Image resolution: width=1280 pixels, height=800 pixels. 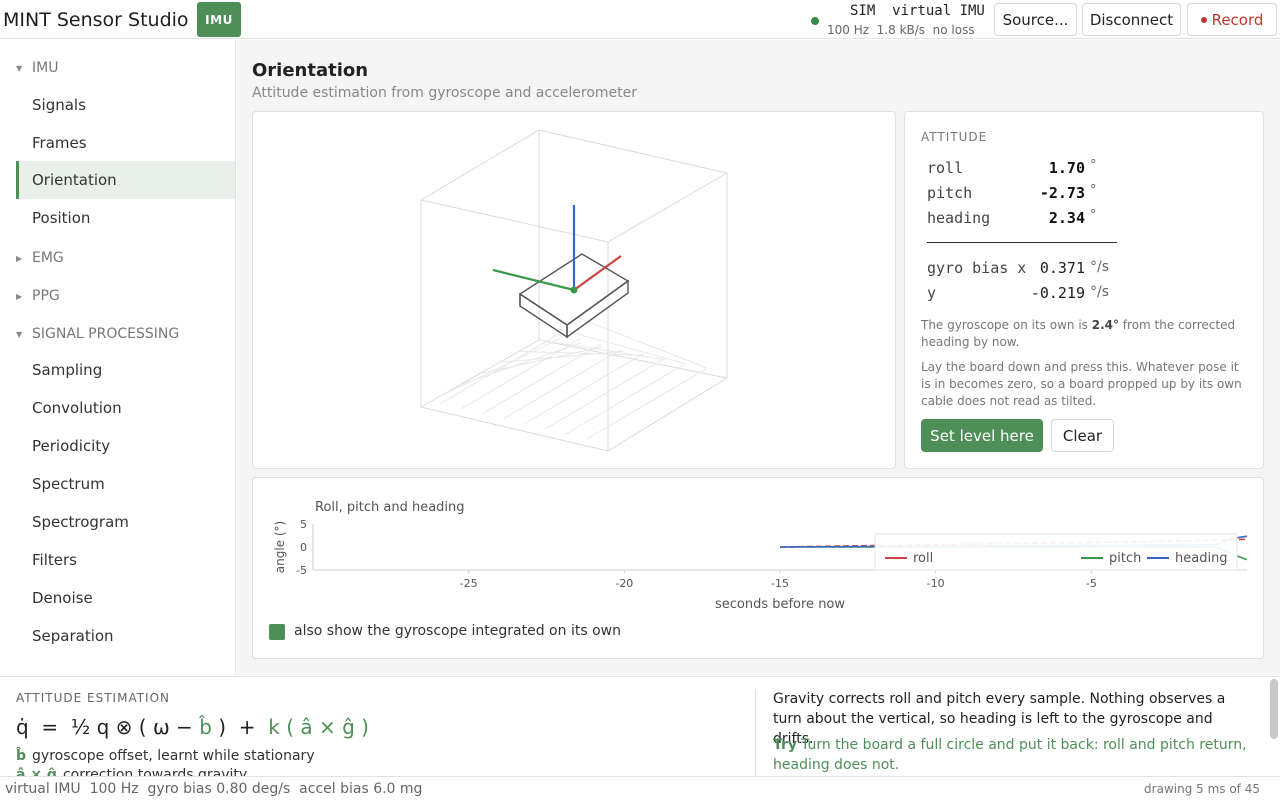 I want to click on sidebar-item-position: Position, so click(x=125, y=218).